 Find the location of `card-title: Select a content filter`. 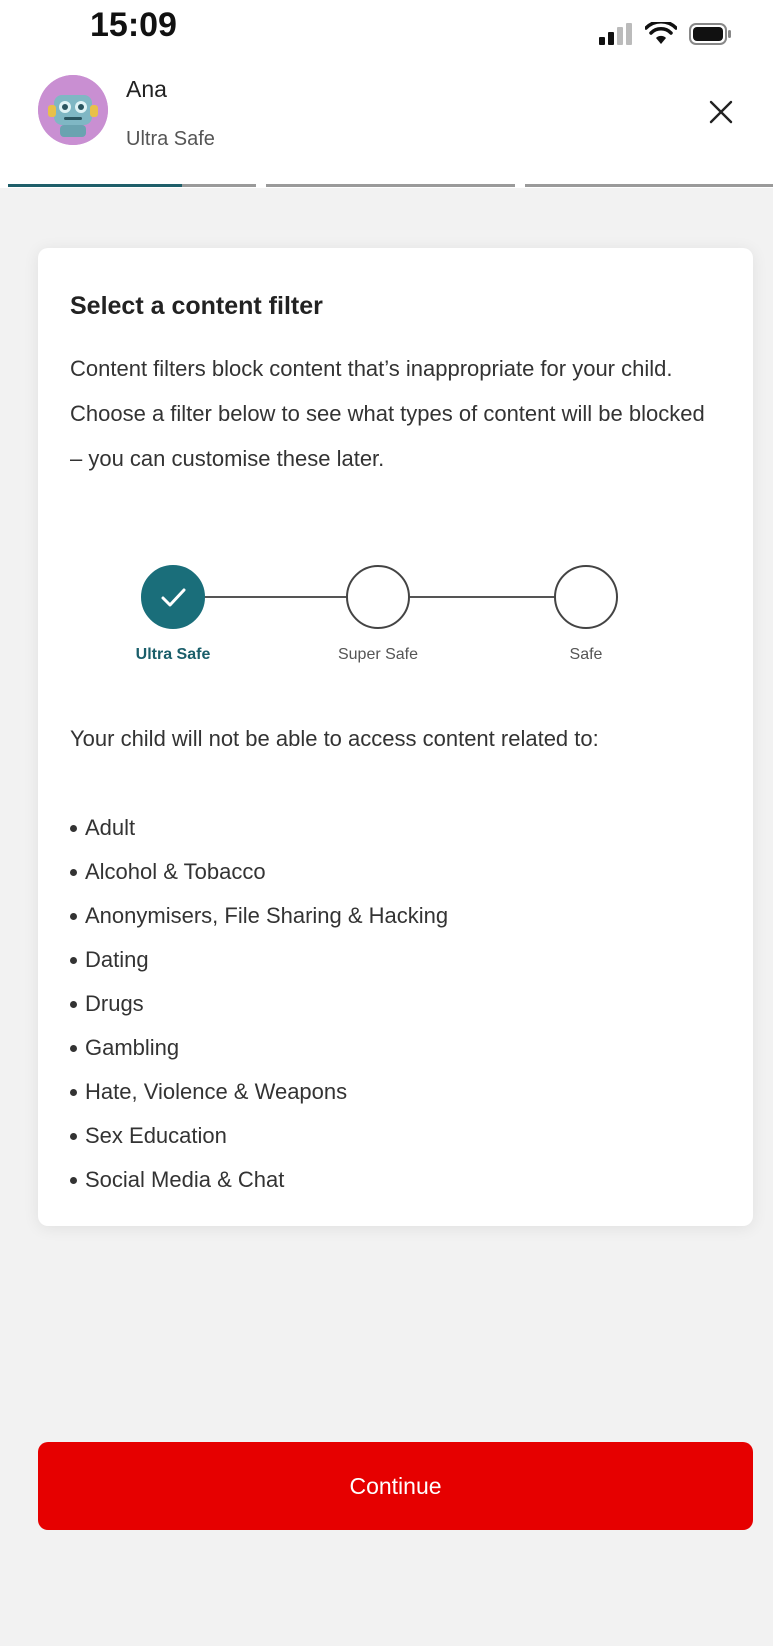

card-title: Select a content filter is located at coordinates (196, 306).